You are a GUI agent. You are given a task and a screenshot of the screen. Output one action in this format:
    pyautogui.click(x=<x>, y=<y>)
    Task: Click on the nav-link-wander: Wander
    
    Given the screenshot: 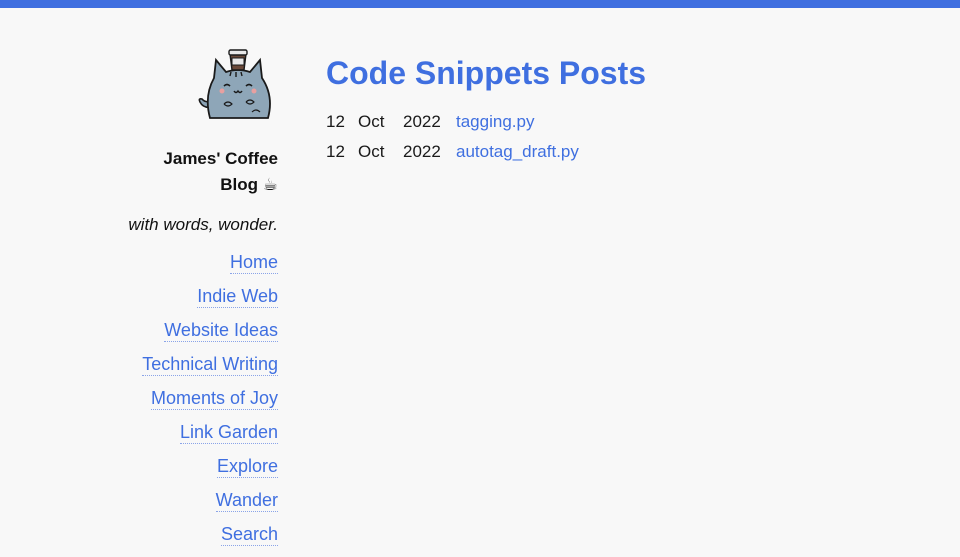 What is the action you would take?
    pyautogui.click(x=246, y=500)
    